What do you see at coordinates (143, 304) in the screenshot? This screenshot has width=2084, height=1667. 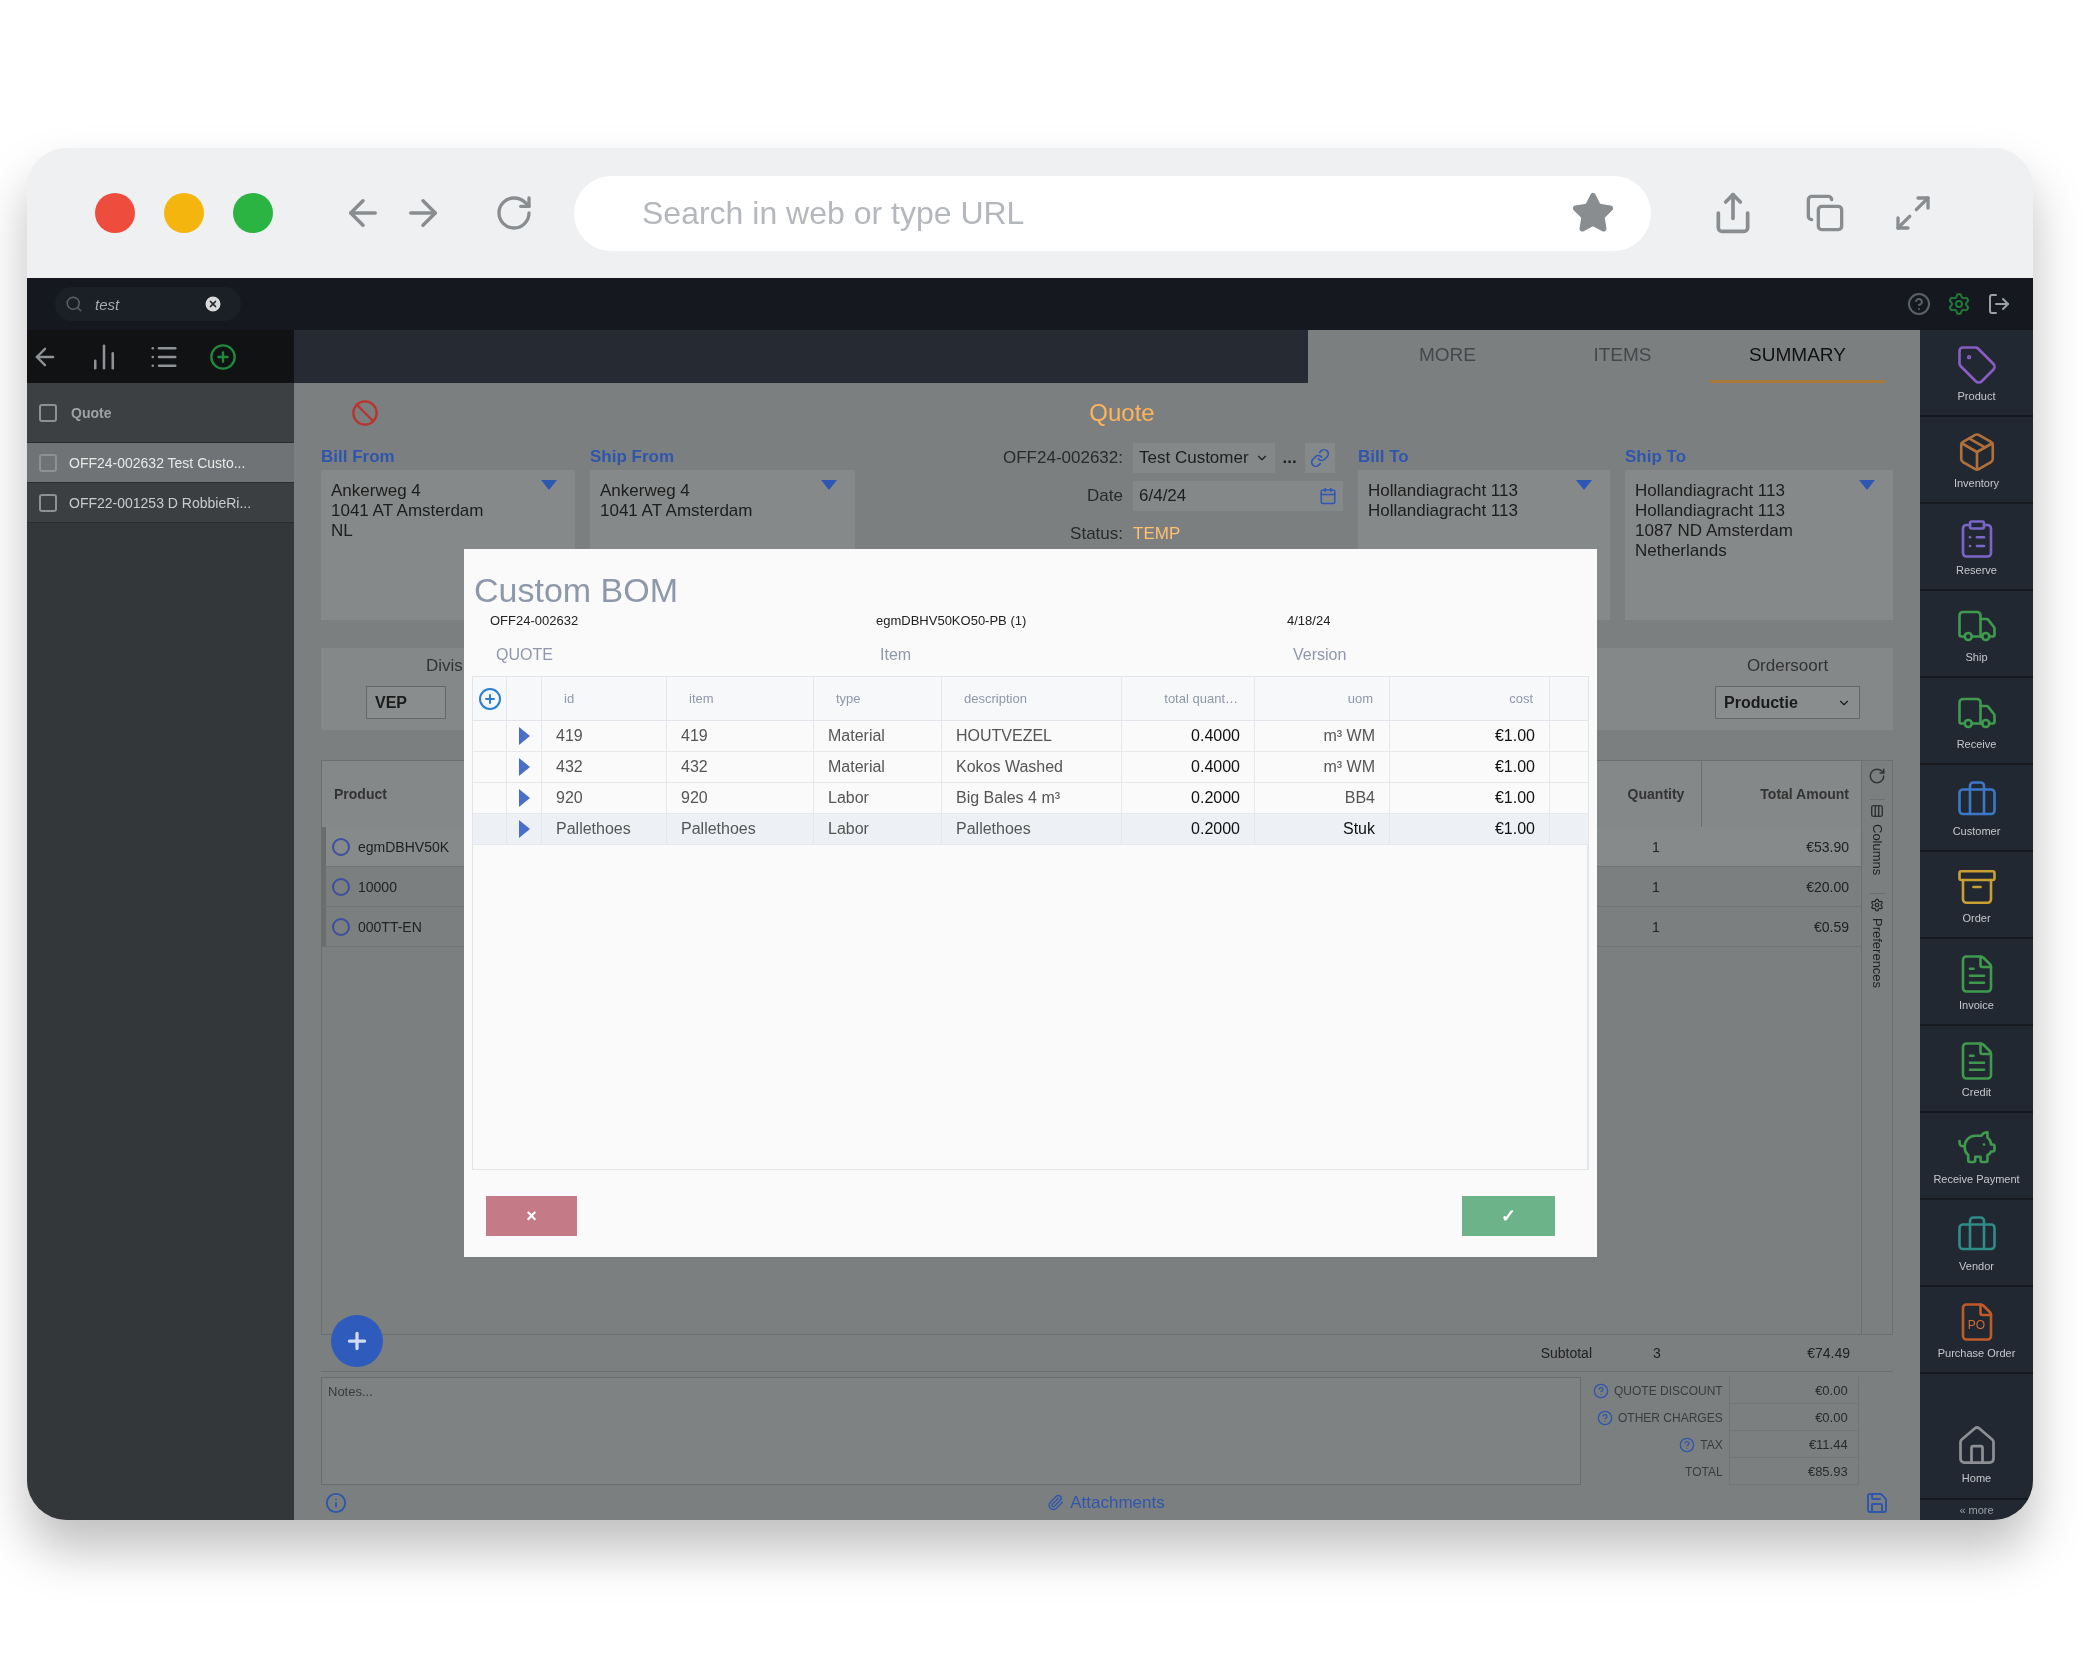 I see `search-field: test` at bounding box center [143, 304].